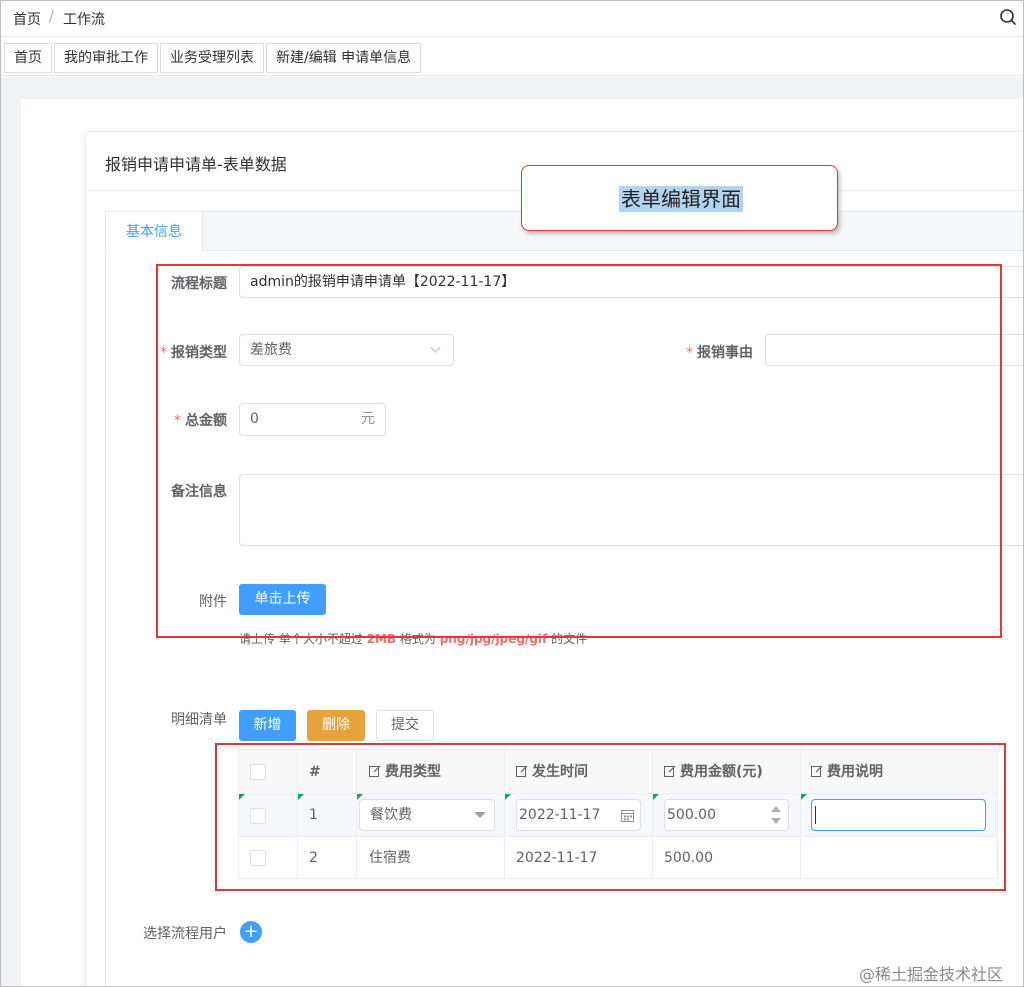 The image size is (1024, 987). Describe the element at coordinates (196, 164) in the screenshot. I see `card-title: 报销申请申请单-表单数据` at that location.